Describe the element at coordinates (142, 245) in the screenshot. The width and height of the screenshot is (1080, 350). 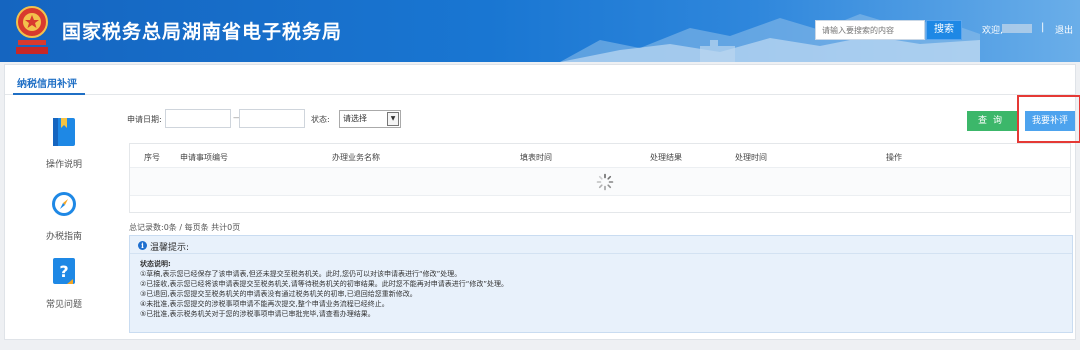
I see `info-icon: i` at that location.